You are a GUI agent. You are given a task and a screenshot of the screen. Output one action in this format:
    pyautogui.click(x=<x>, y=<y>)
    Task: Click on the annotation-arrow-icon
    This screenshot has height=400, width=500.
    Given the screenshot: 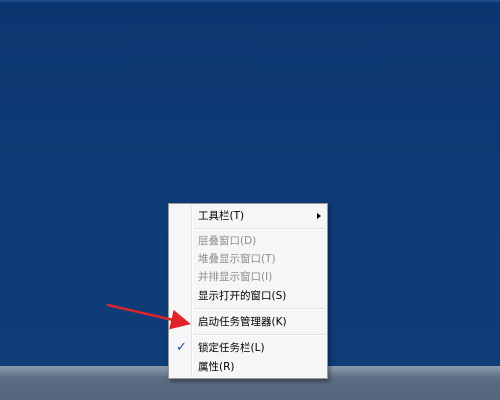 What is the action you would take?
    pyautogui.click(x=148, y=316)
    